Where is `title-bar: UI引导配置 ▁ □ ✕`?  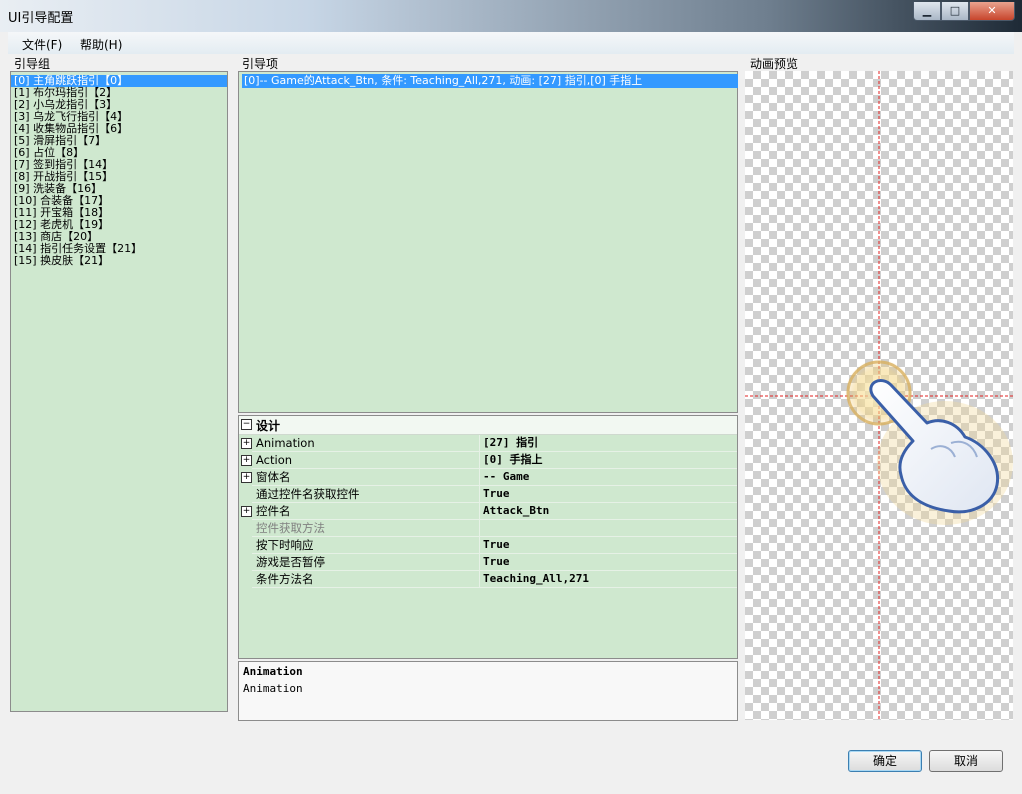 title-bar: UI引导配置 ▁ □ ✕ is located at coordinates (511, 16).